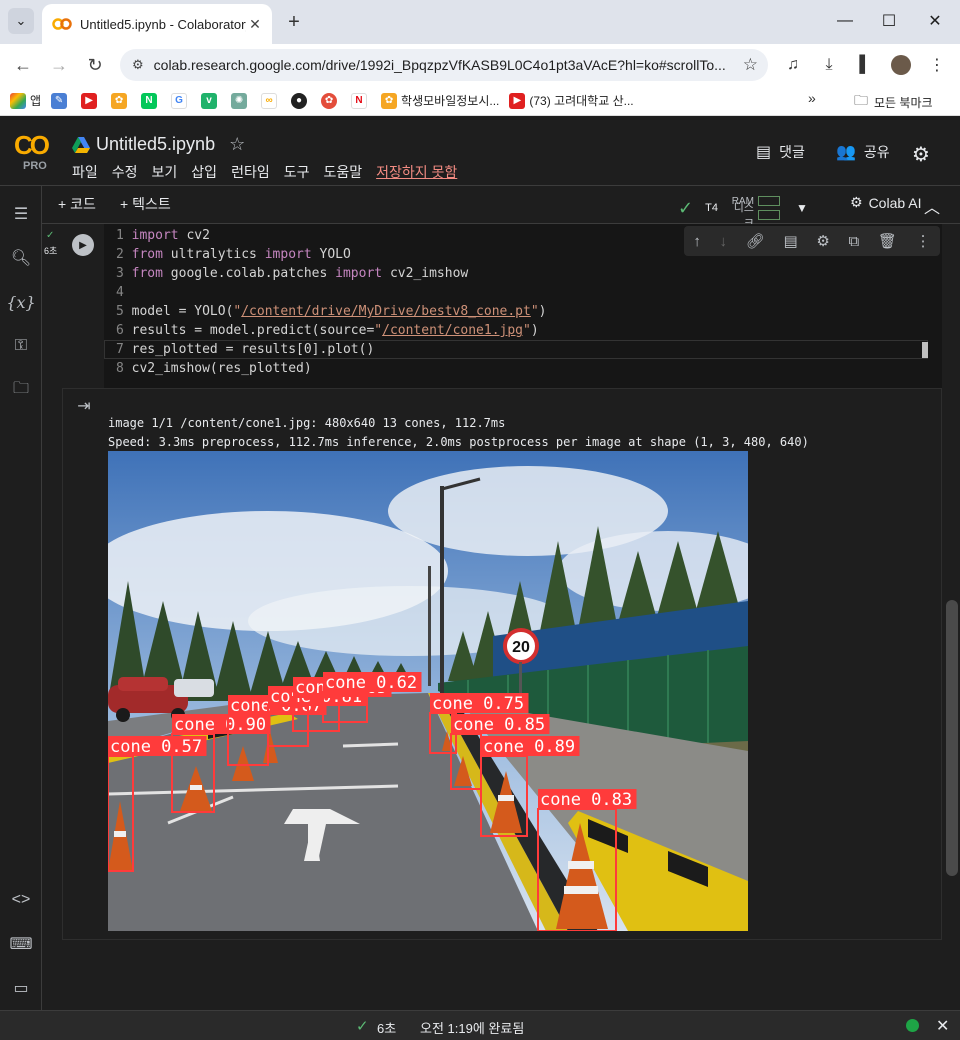 Image resolution: width=960 pixels, height=1040 pixels. What do you see at coordinates (83, 245) in the screenshot?
I see `run-cell-button: ▶` at bounding box center [83, 245].